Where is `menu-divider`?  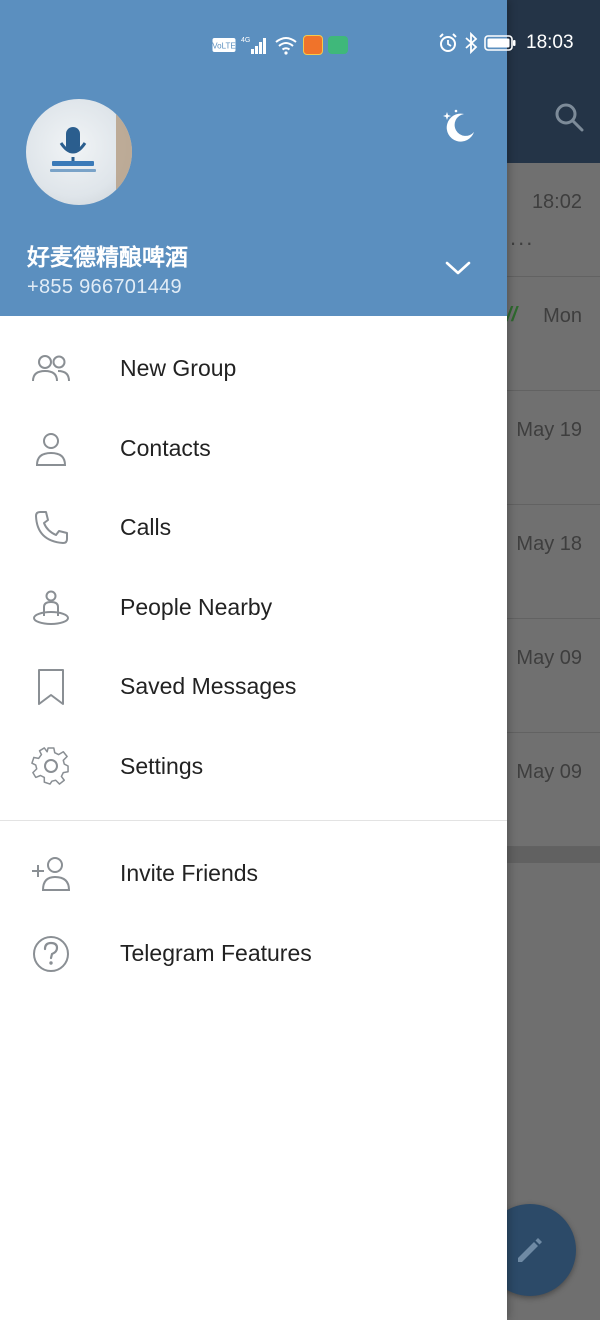 menu-divider is located at coordinates (253, 820).